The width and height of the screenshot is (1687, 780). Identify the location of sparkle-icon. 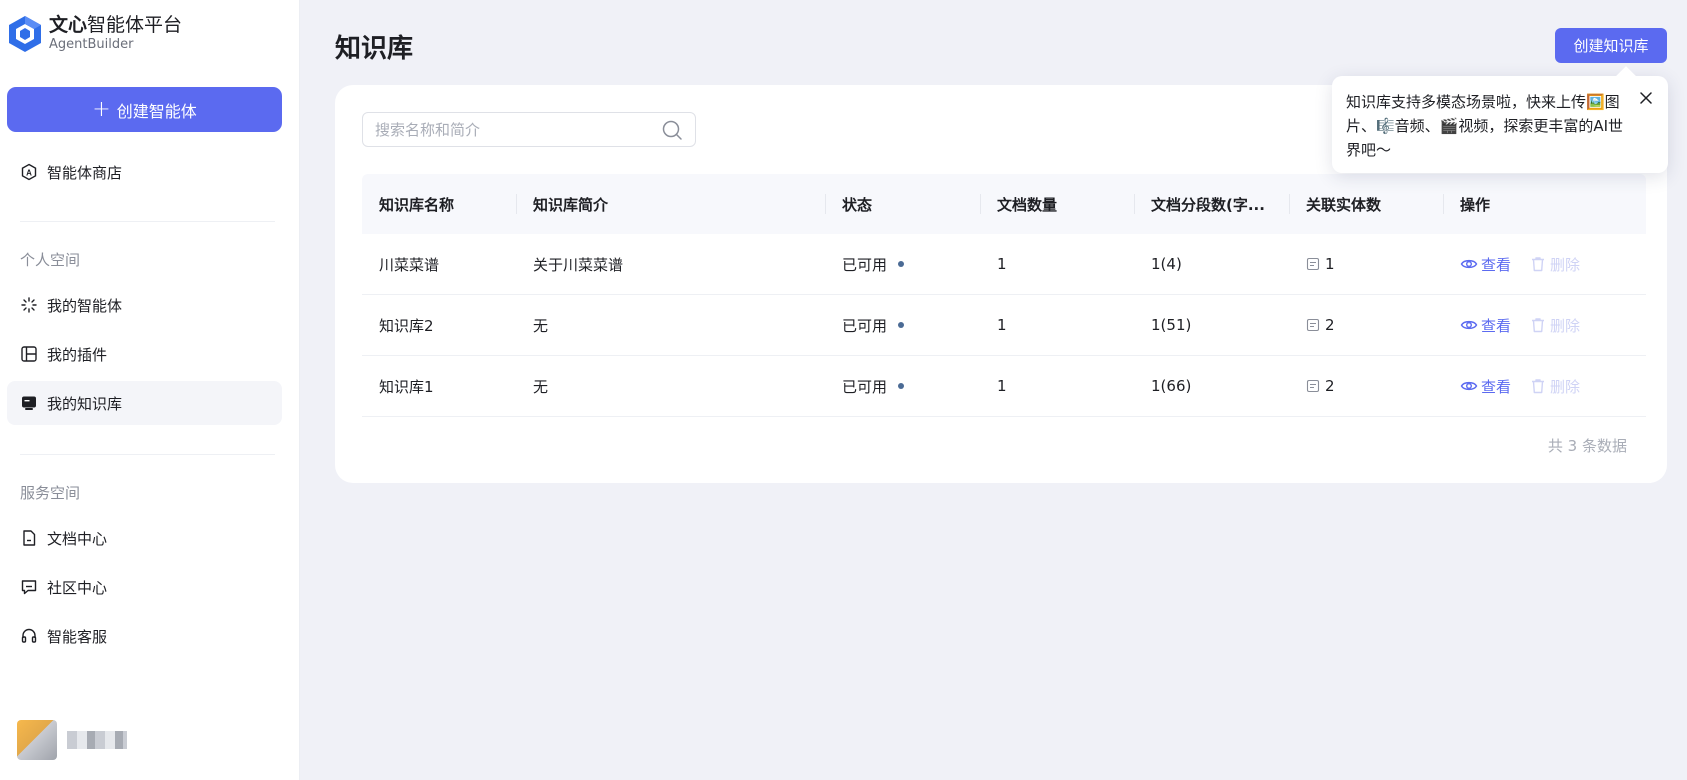
(29, 305).